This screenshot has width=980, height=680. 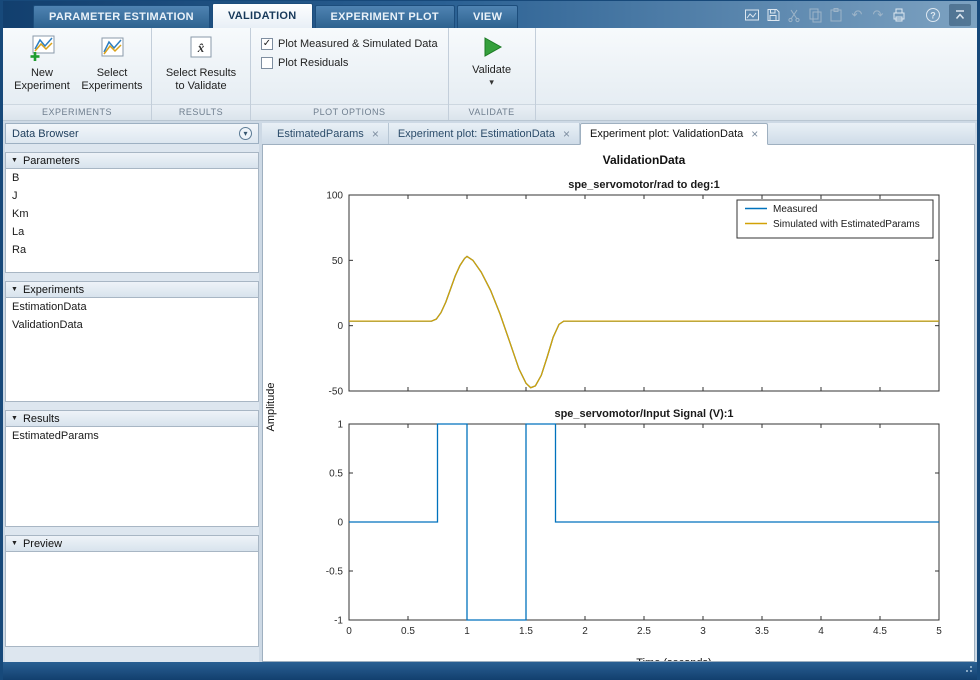 What do you see at coordinates (112, 50) in the screenshot?
I see `select-experiments-icon` at bounding box center [112, 50].